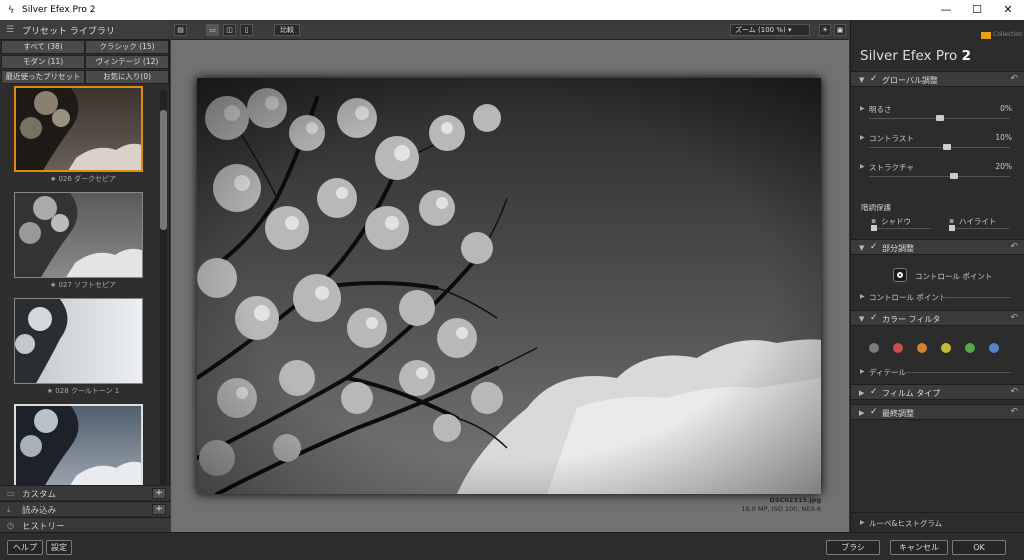  Describe the element at coordinates (840, 30) in the screenshot. I see `background-icon: ▣` at that location.